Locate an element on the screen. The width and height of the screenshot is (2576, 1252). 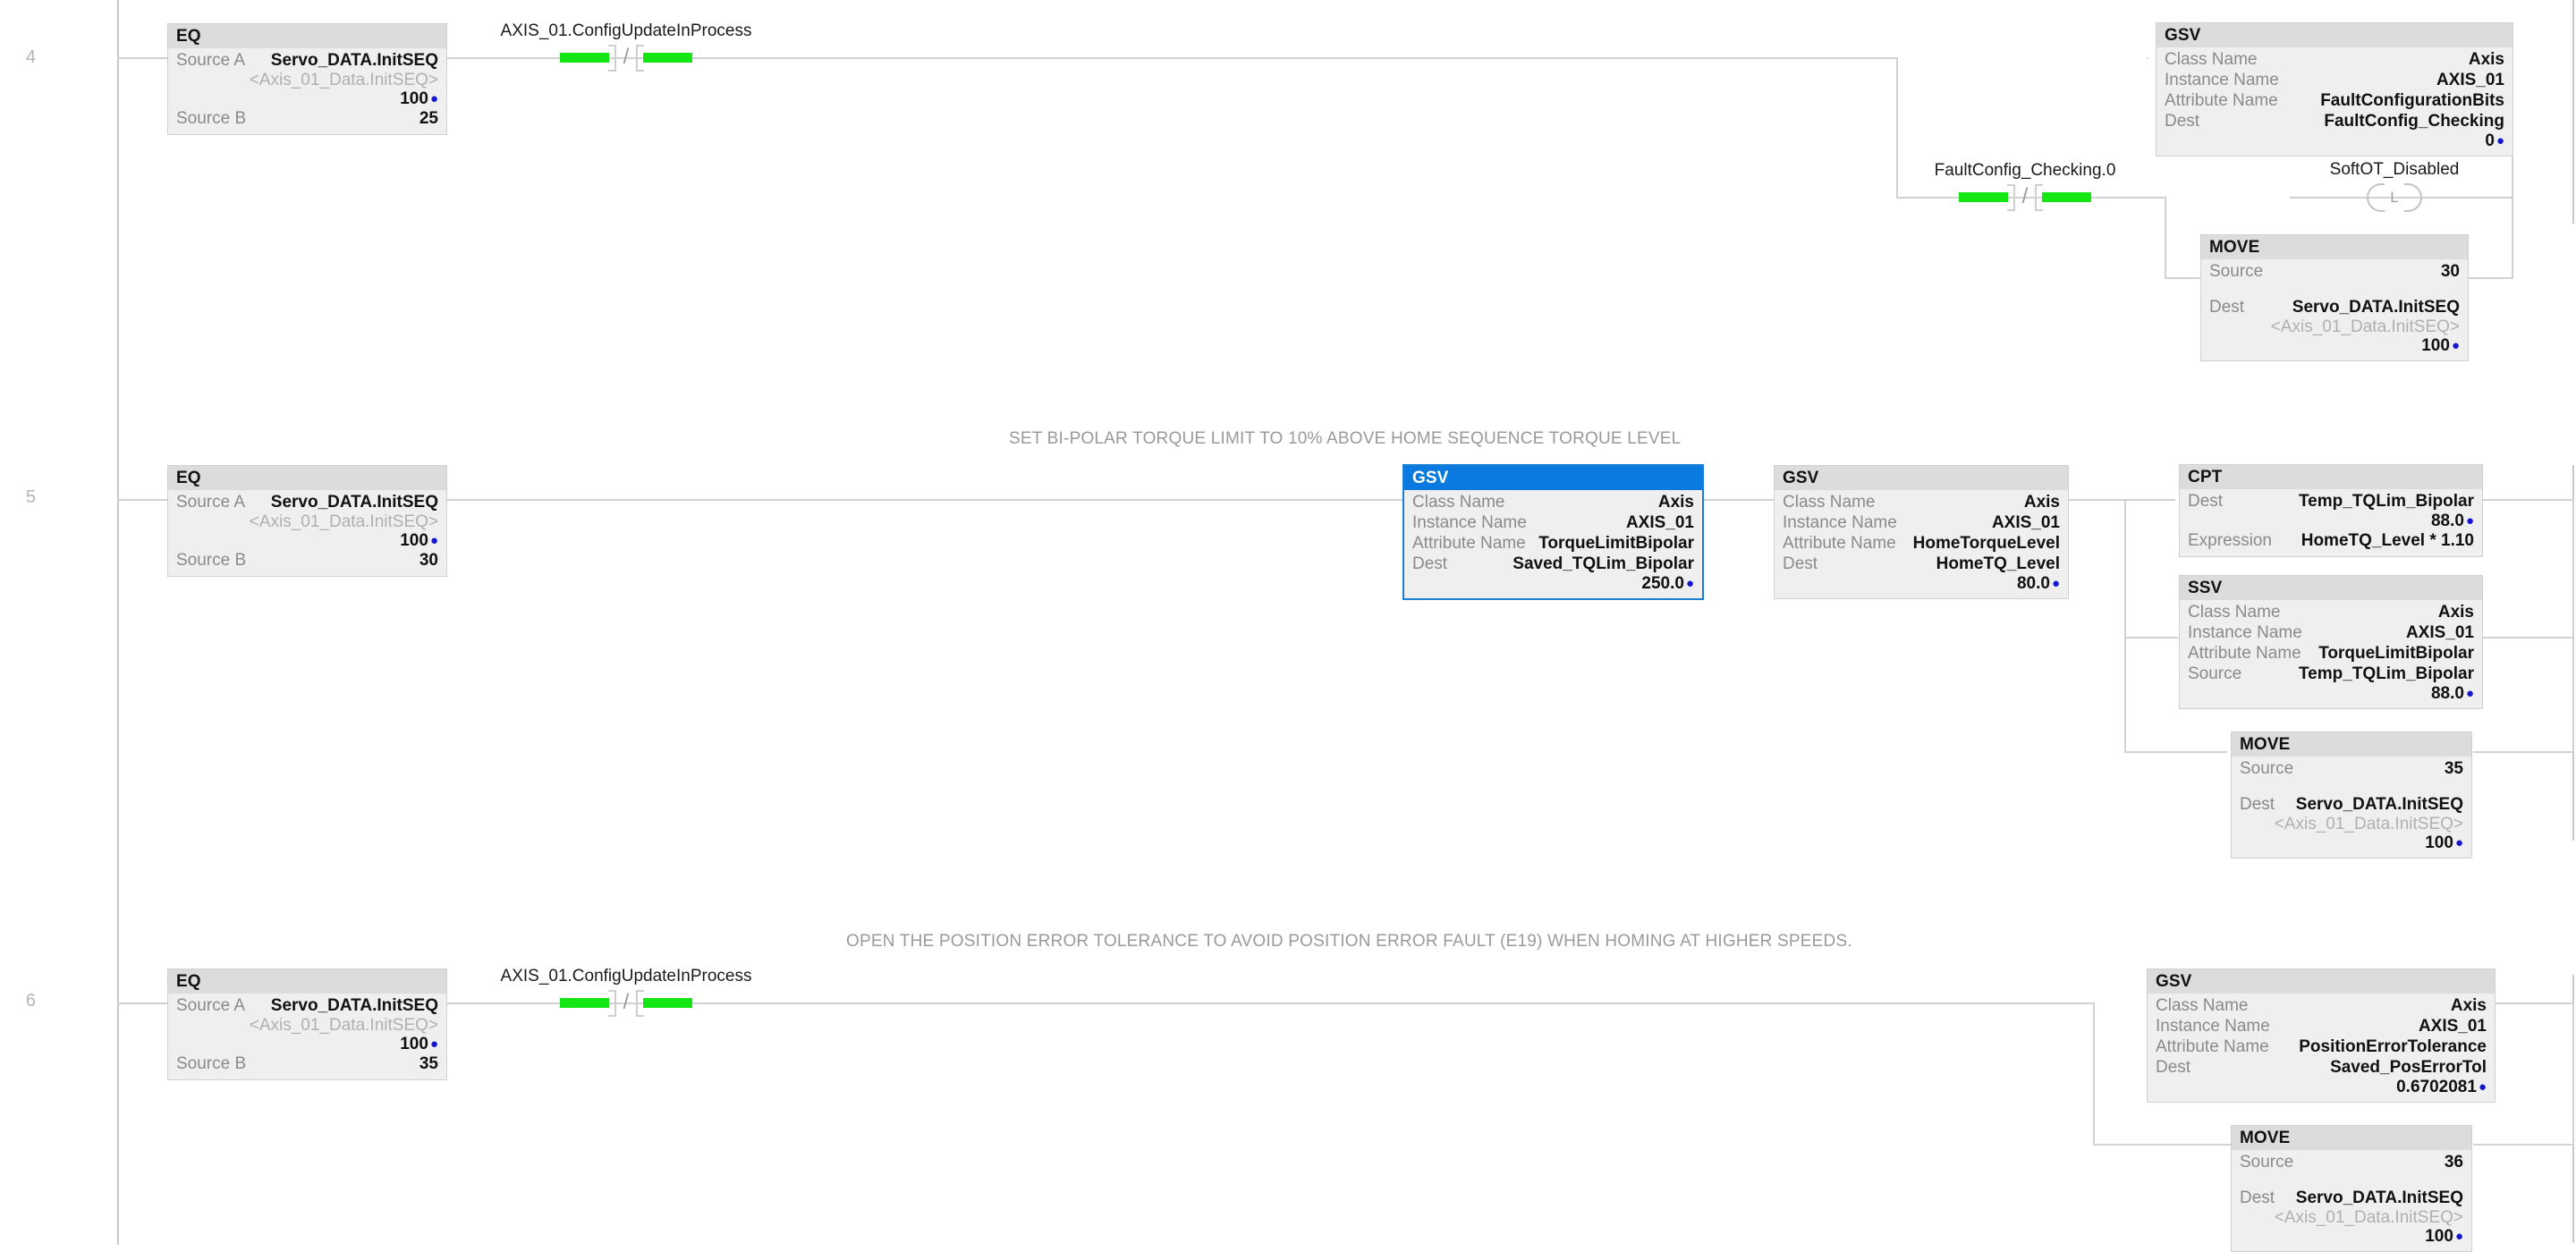
source-a-number: 100 ● is located at coordinates (419, 1044).